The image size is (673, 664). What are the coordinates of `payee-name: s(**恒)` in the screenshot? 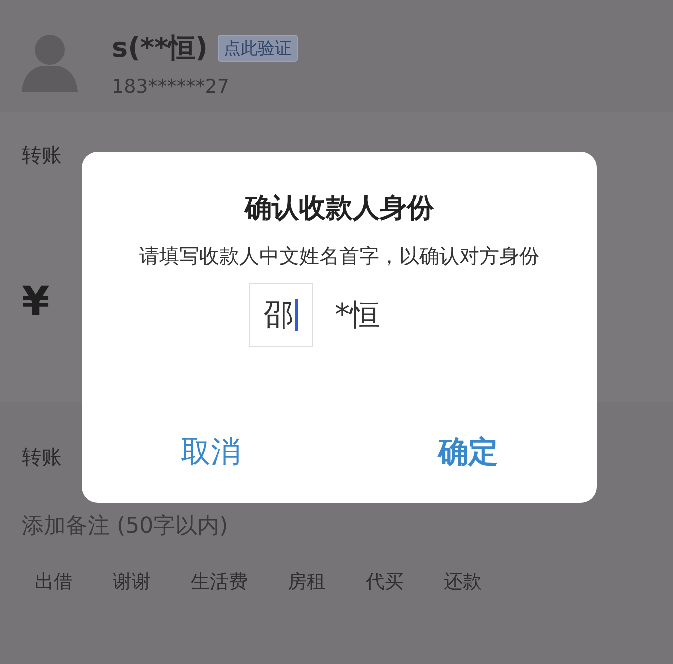 It's located at (160, 49).